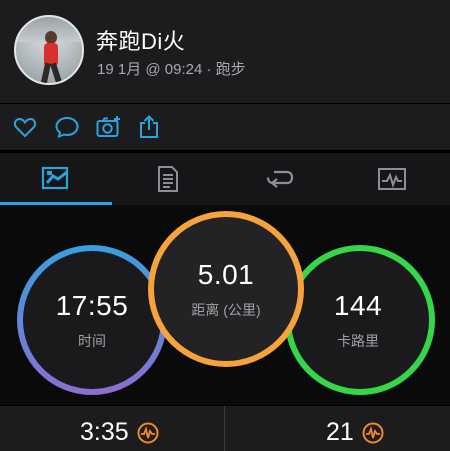  Describe the element at coordinates (358, 305) in the screenshot. I see `calories-value: 144` at that location.